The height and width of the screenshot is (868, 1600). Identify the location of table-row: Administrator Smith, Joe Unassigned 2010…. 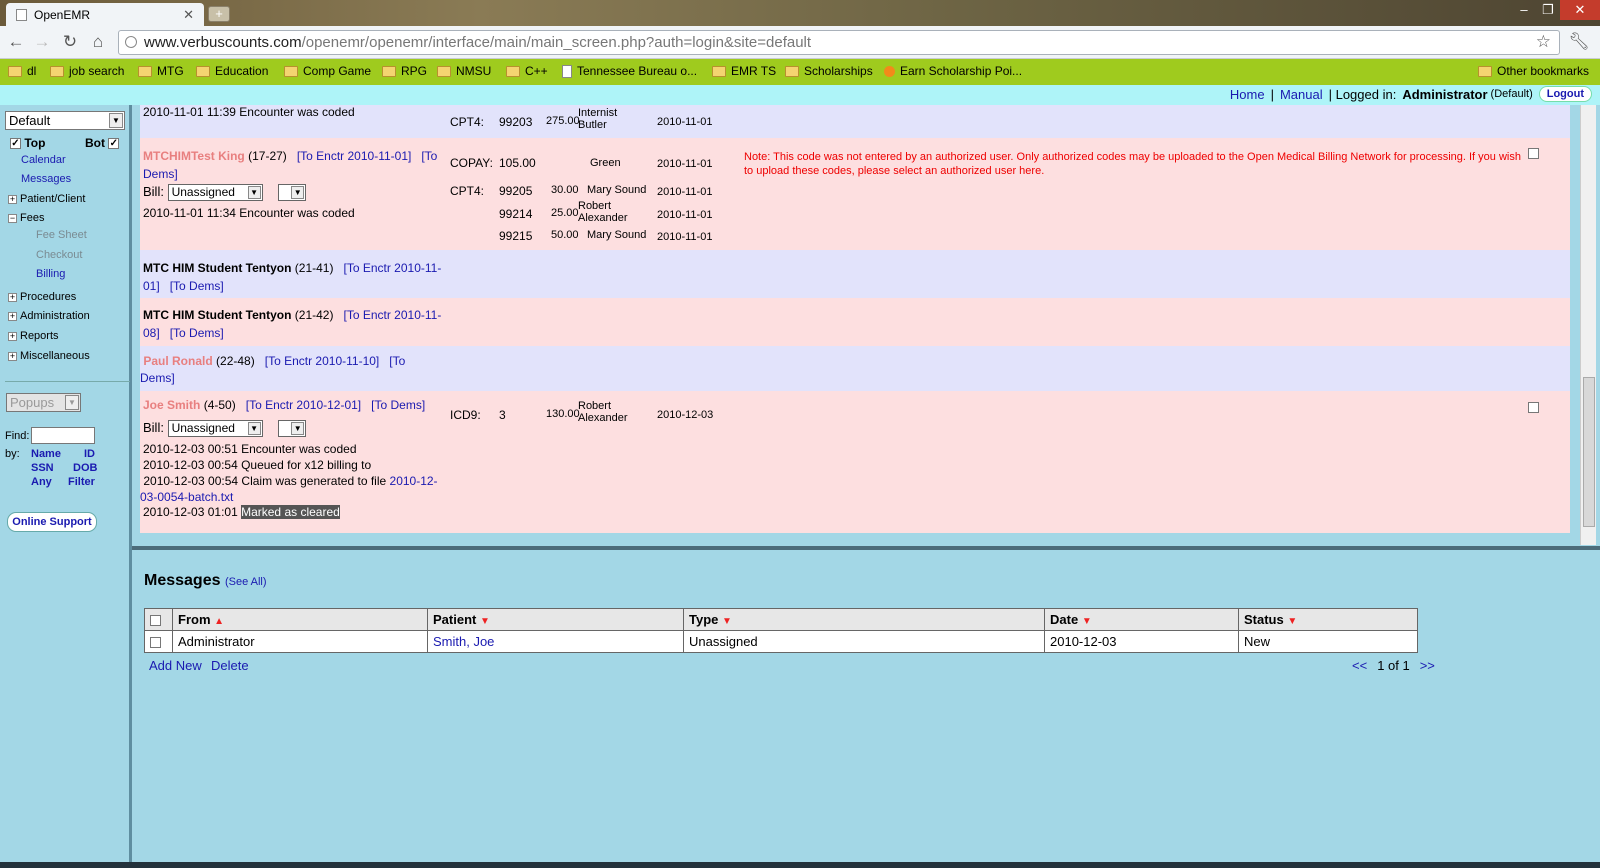
(781, 641).